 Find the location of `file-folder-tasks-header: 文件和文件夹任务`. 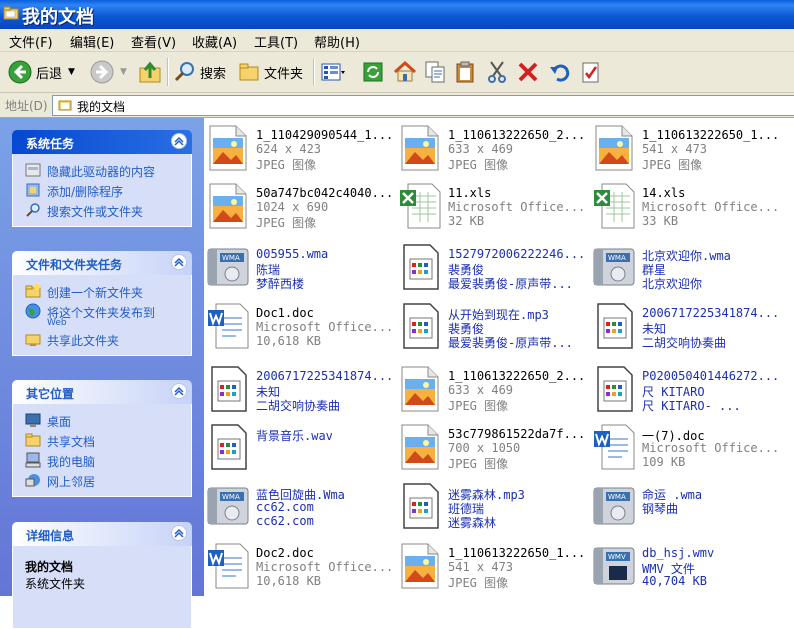

file-folder-tasks-header: 文件和文件夹任务 is located at coordinates (102, 263).